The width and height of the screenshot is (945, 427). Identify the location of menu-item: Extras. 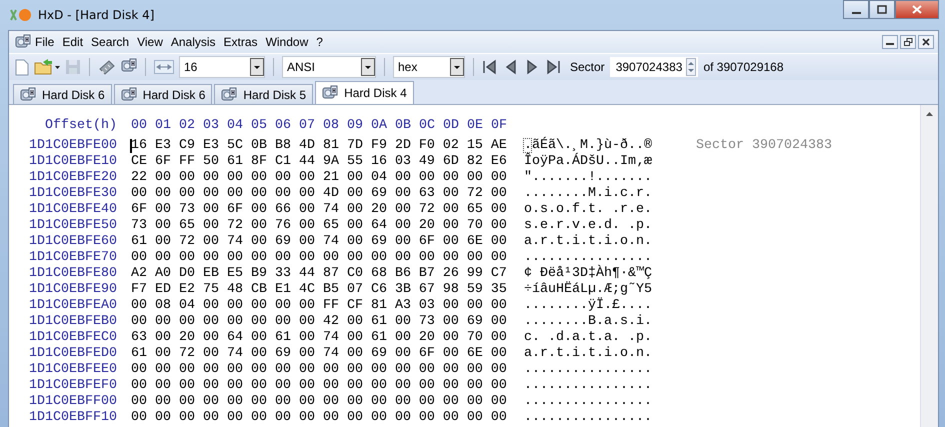
(241, 42).